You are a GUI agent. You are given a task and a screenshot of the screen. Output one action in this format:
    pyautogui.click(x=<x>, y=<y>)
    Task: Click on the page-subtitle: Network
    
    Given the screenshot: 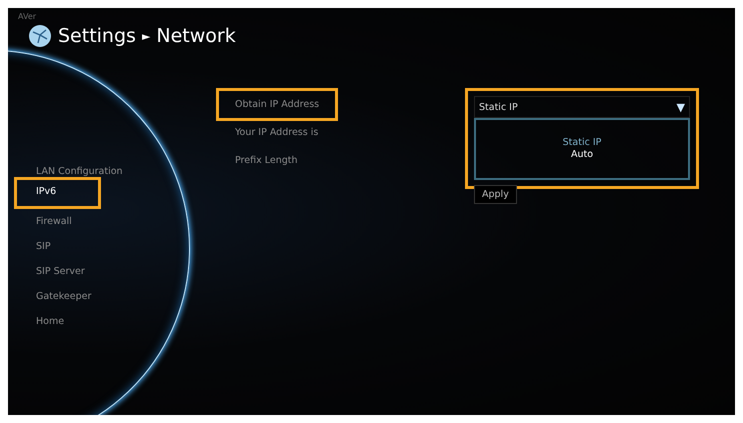 What is the action you would take?
    pyautogui.click(x=196, y=36)
    